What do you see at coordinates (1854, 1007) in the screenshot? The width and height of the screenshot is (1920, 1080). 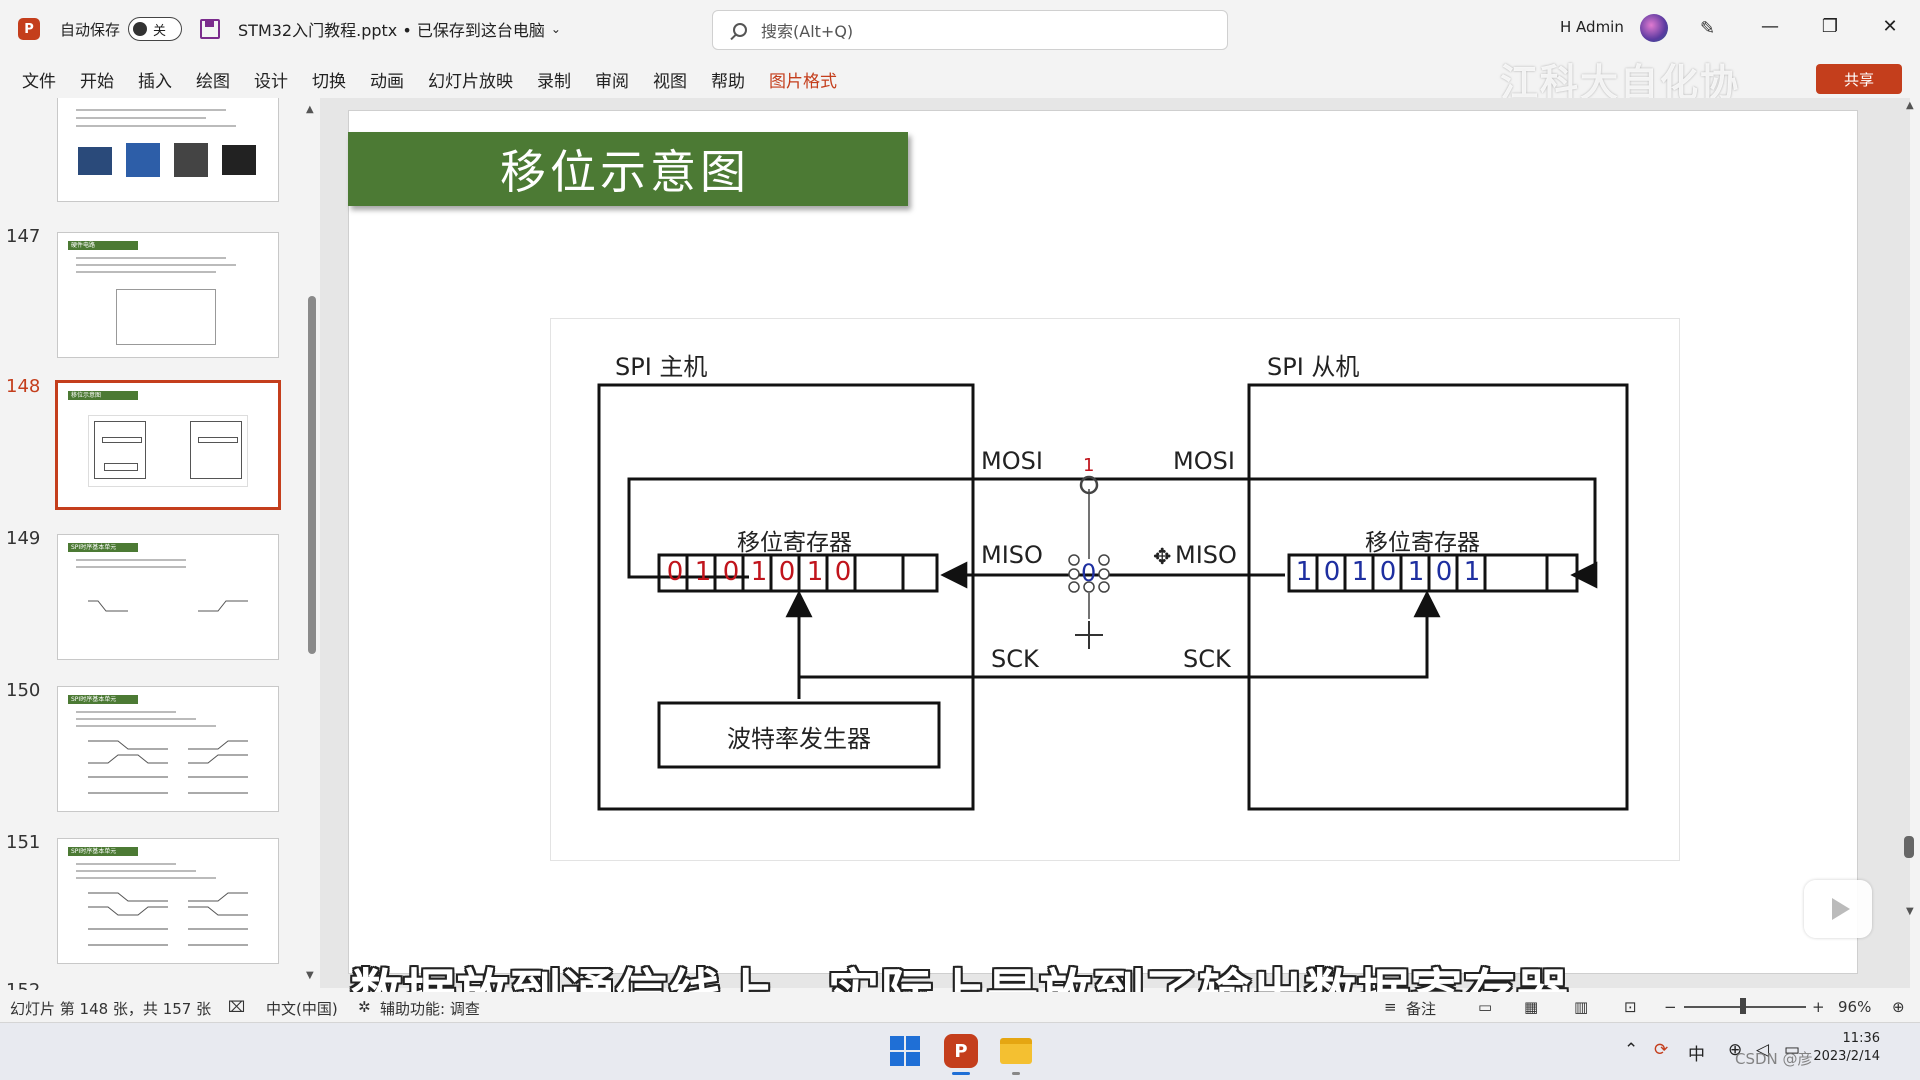 I see `zoom-level: 96%` at bounding box center [1854, 1007].